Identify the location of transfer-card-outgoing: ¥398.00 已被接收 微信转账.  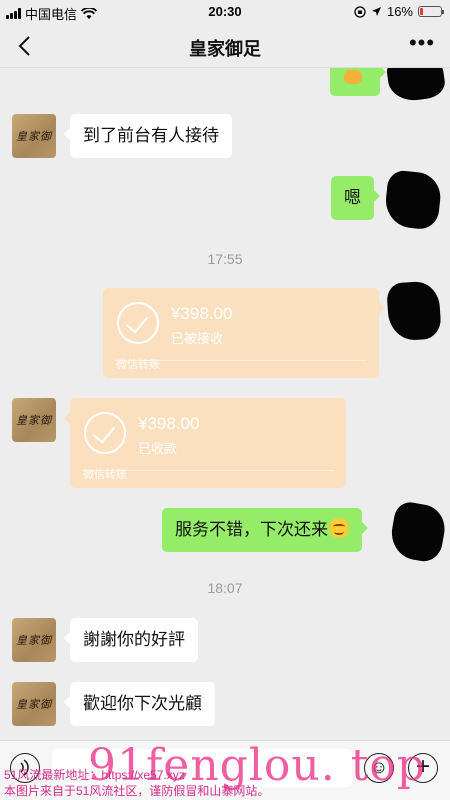
(244, 333).